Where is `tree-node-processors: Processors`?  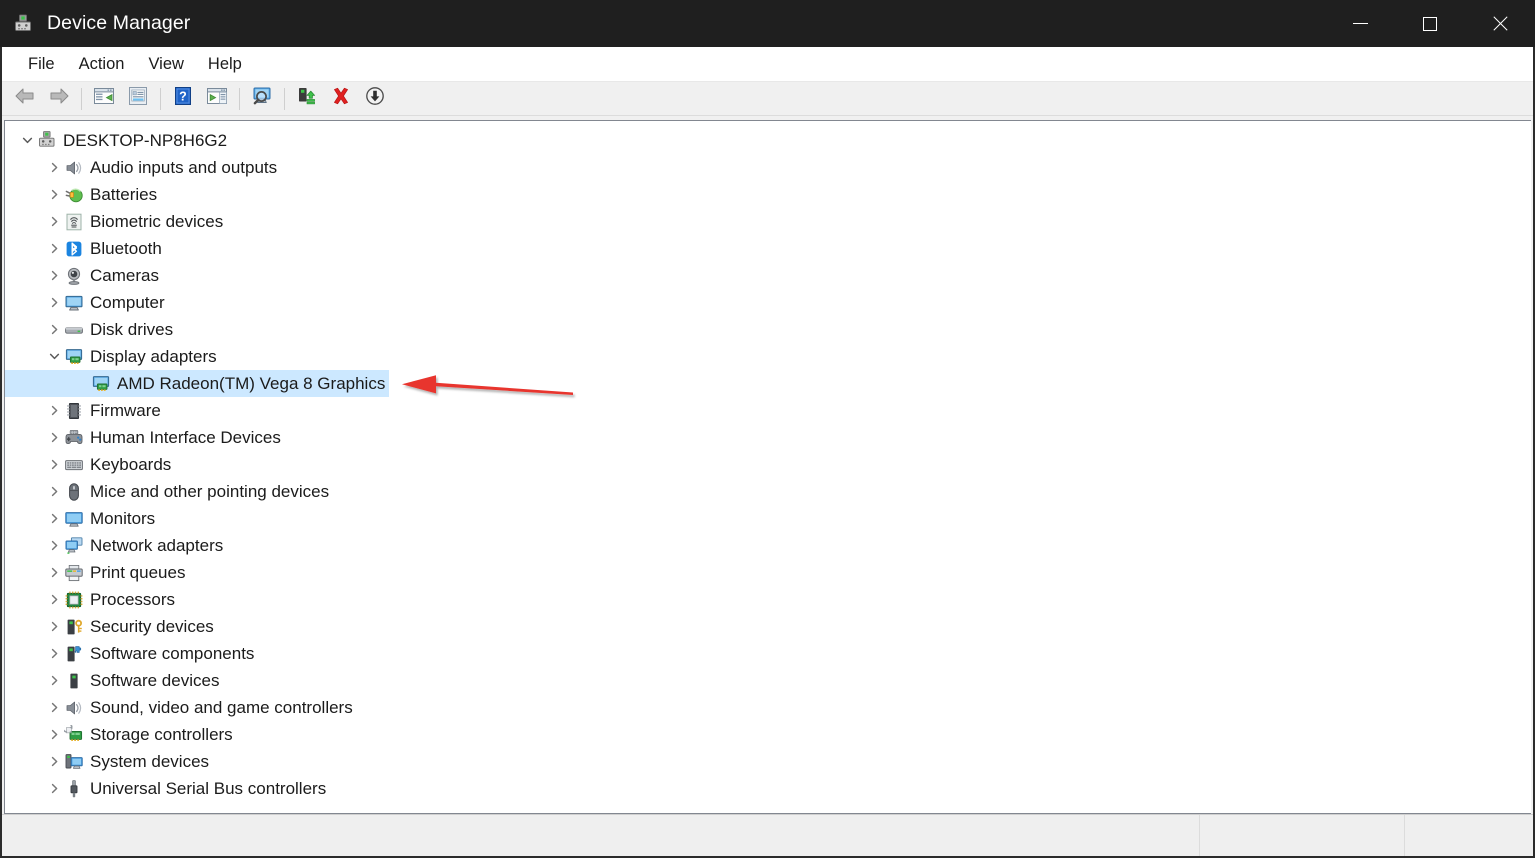
tree-node-processors: Processors is located at coordinates (92, 599).